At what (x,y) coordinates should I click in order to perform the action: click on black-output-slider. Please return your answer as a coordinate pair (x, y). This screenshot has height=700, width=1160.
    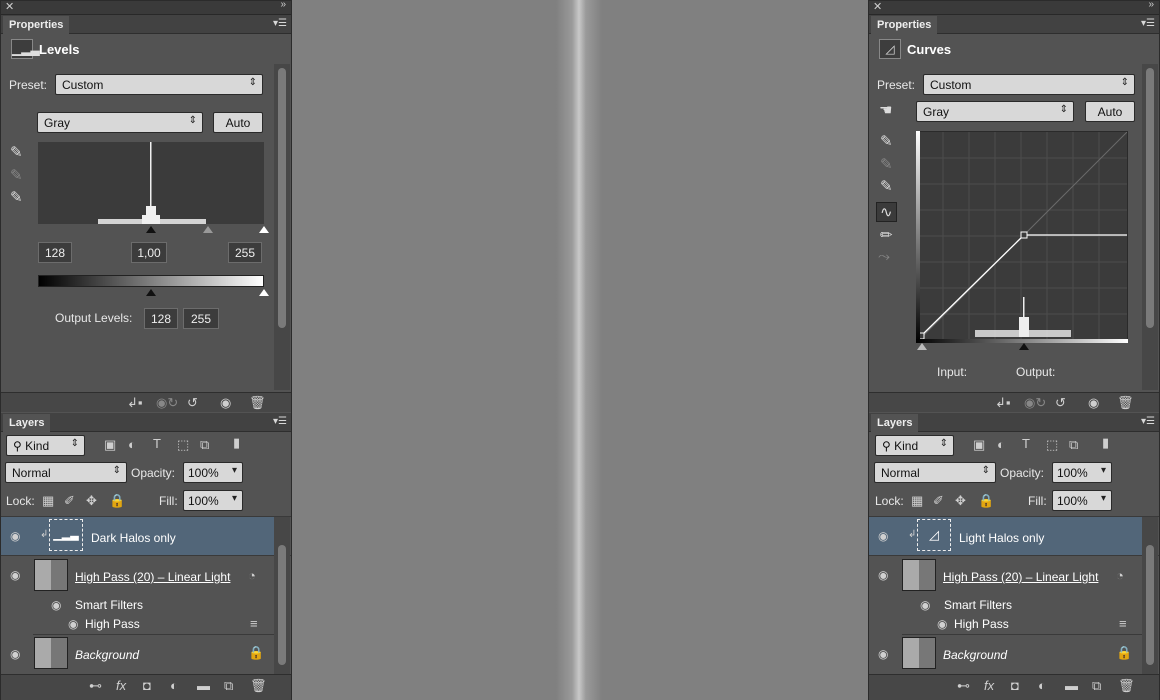
    Looking at the image, I should click on (151, 292).